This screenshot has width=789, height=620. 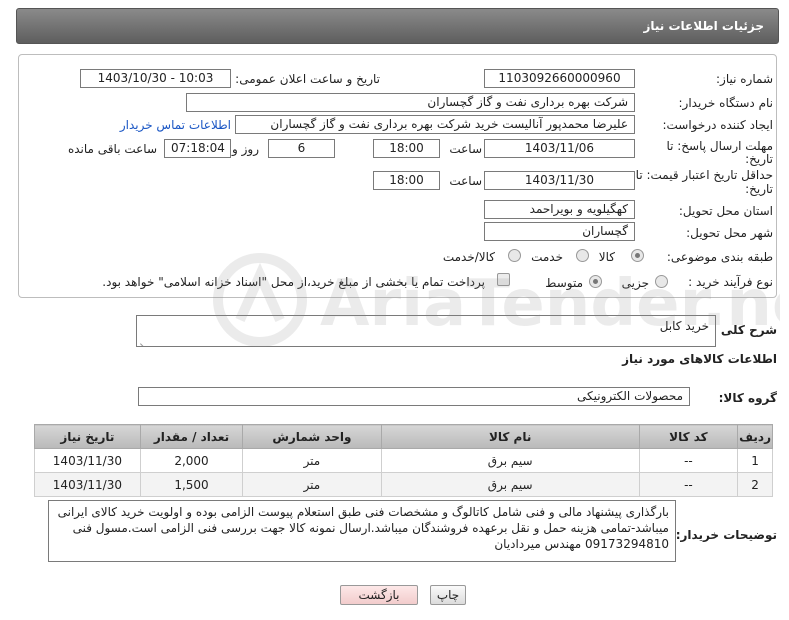 I want to click on quantity-cell: 1,500, so click(x=191, y=484).